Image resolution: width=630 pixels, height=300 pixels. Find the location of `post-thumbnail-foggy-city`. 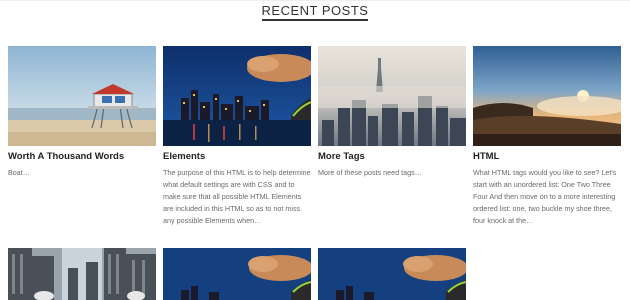

post-thumbnail-foggy-city is located at coordinates (392, 96).